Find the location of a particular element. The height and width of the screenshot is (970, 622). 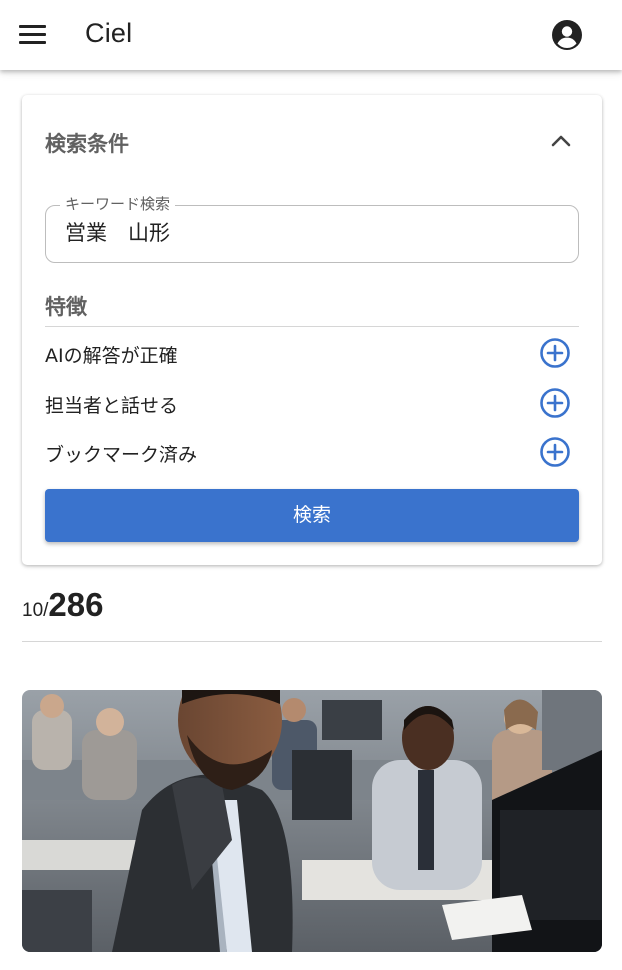

search-conditions-title: 検索条件 is located at coordinates (87, 144).